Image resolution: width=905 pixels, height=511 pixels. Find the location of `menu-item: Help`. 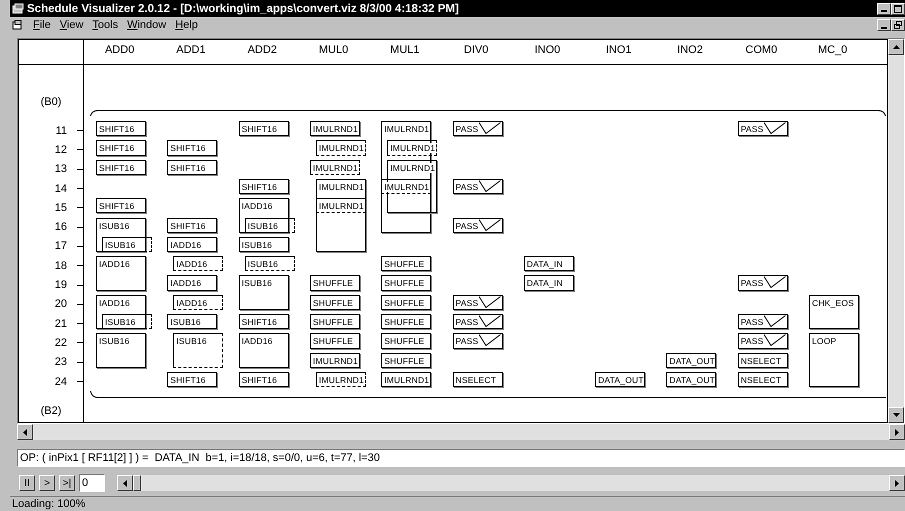

menu-item: Help is located at coordinates (186, 25).